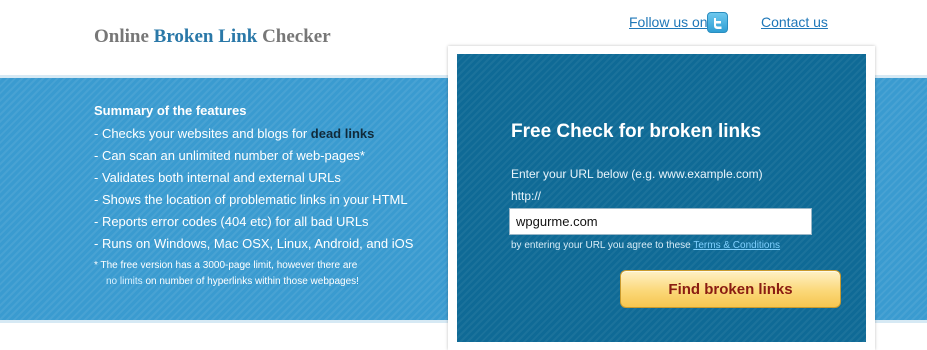 The image size is (927, 350). What do you see at coordinates (526, 196) in the screenshot?
I see `url-prefix-label: http://` at bounding box center [526, 196].